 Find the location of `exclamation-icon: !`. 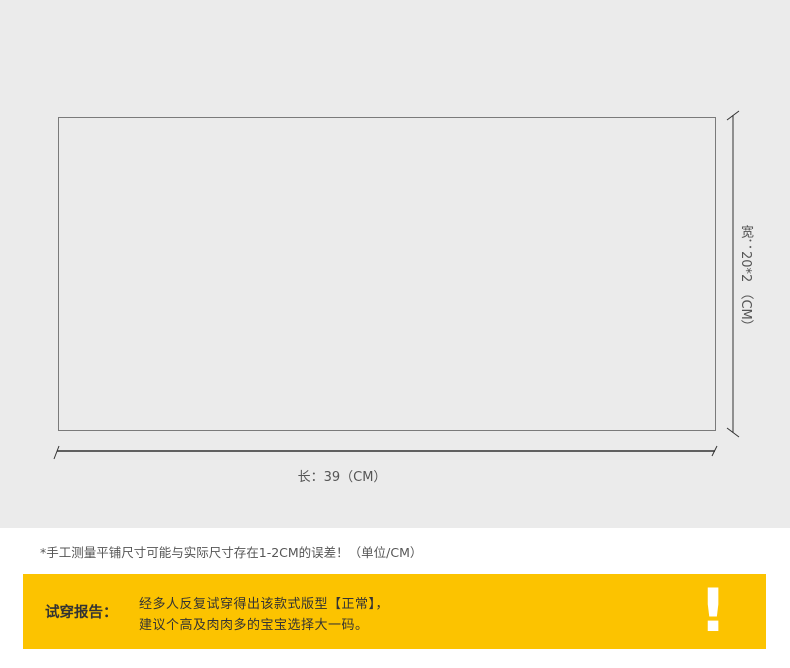

exclamation-icon: ! is located at coordinates (713, 611).